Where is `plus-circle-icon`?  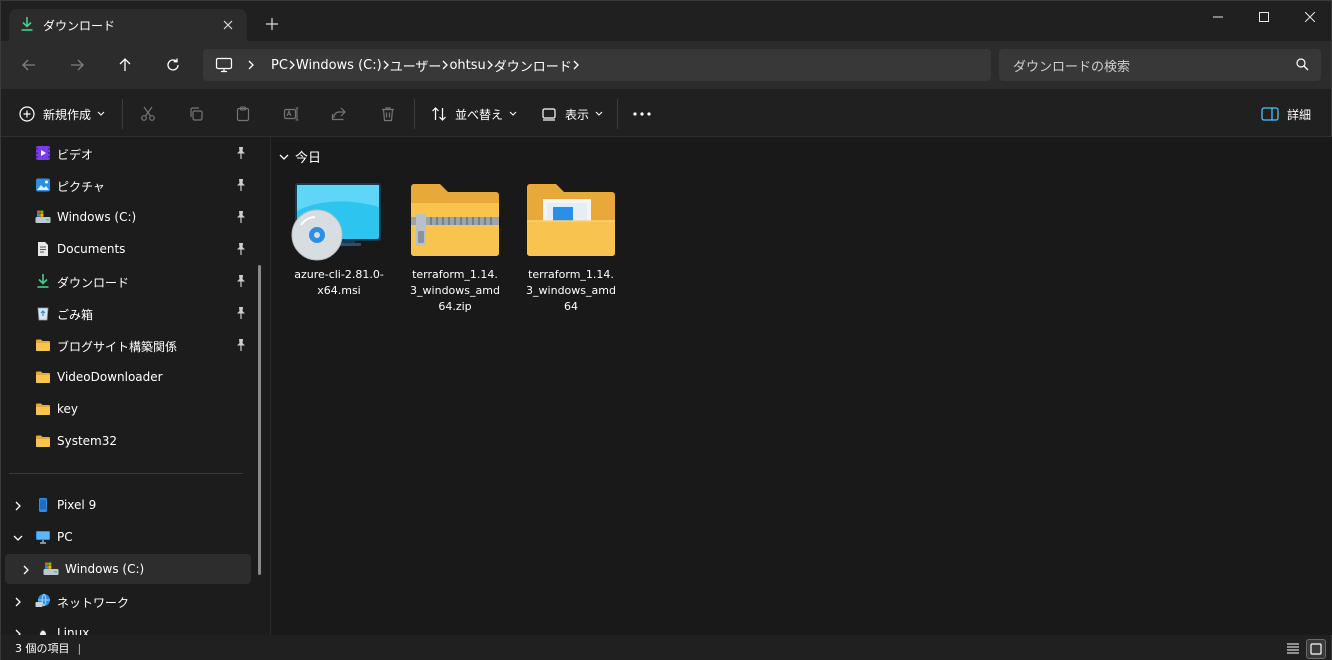 plus-circle-icon is located at coordinates (27, 114).